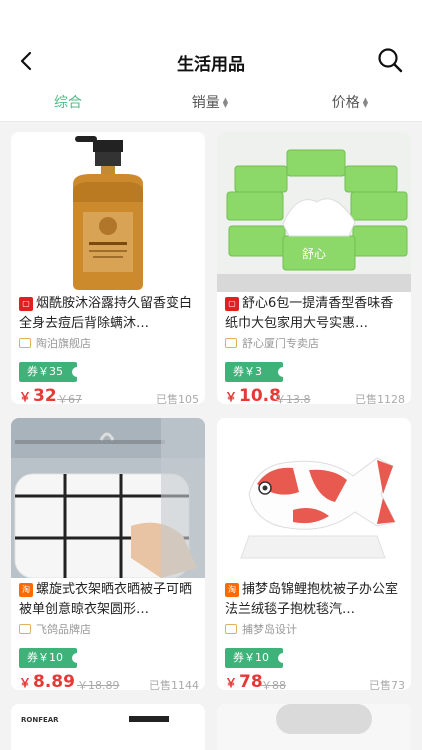 The width and height of the screenshot is (422, 750). I want to click on product-image-partial, so click(149, 719).